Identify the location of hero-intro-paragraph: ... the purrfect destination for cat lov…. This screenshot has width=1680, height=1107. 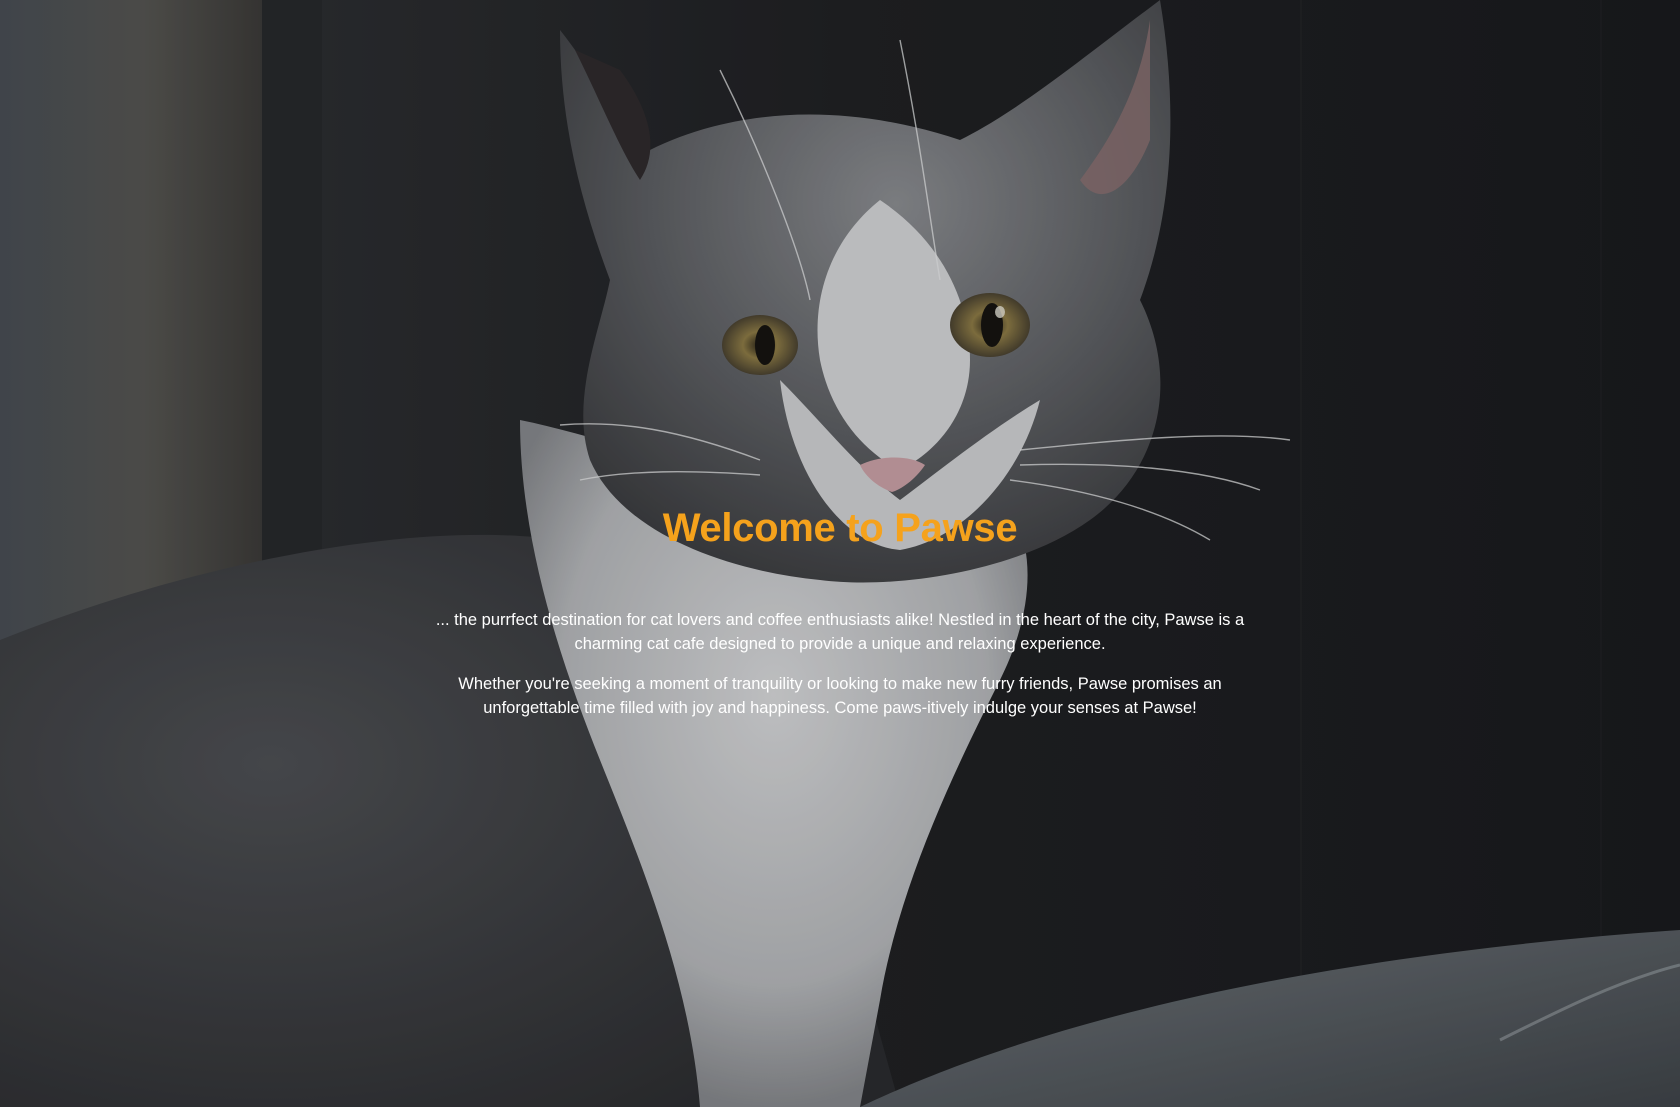
(840, 632).